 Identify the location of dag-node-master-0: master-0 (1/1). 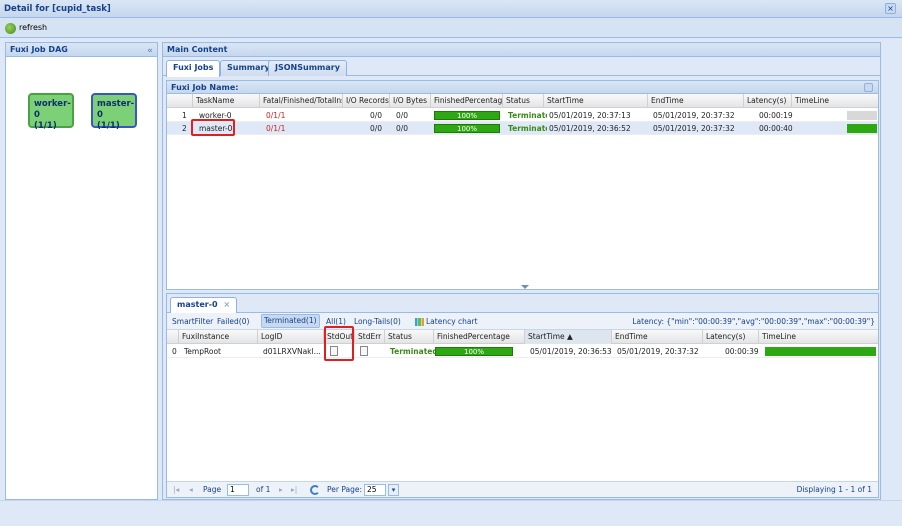
(114, 112).